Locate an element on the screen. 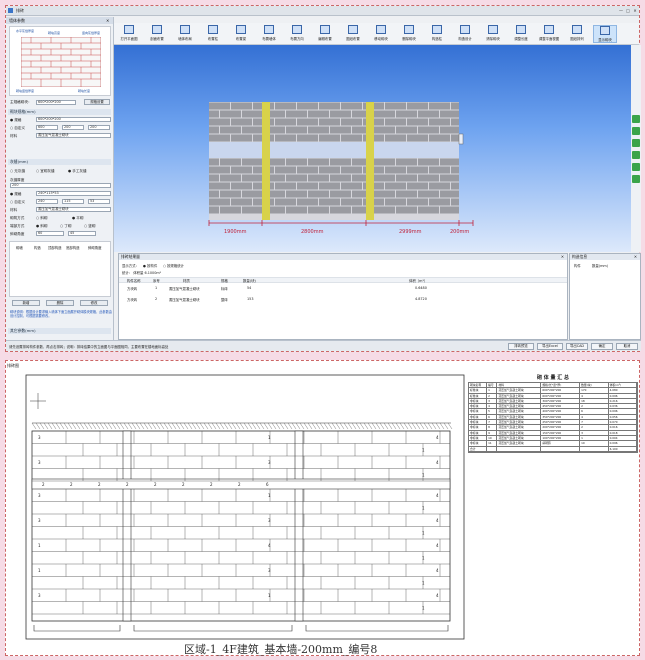 The width and height of the screenshot is (645, 660). result-col-header: 序号 is located at coordinates (156, 281).